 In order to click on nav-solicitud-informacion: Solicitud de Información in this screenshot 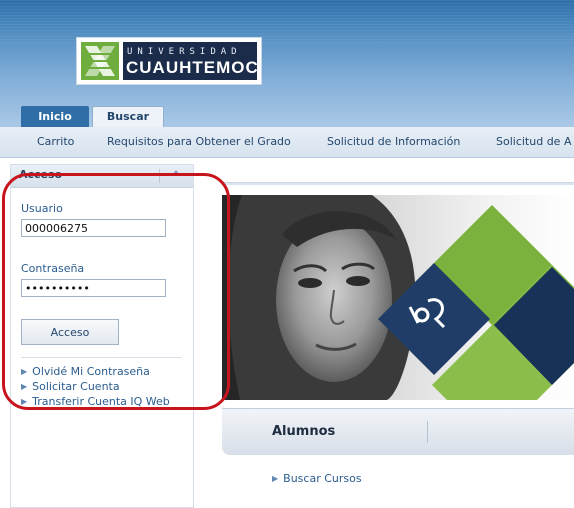, I will do `click(393, 141)`.